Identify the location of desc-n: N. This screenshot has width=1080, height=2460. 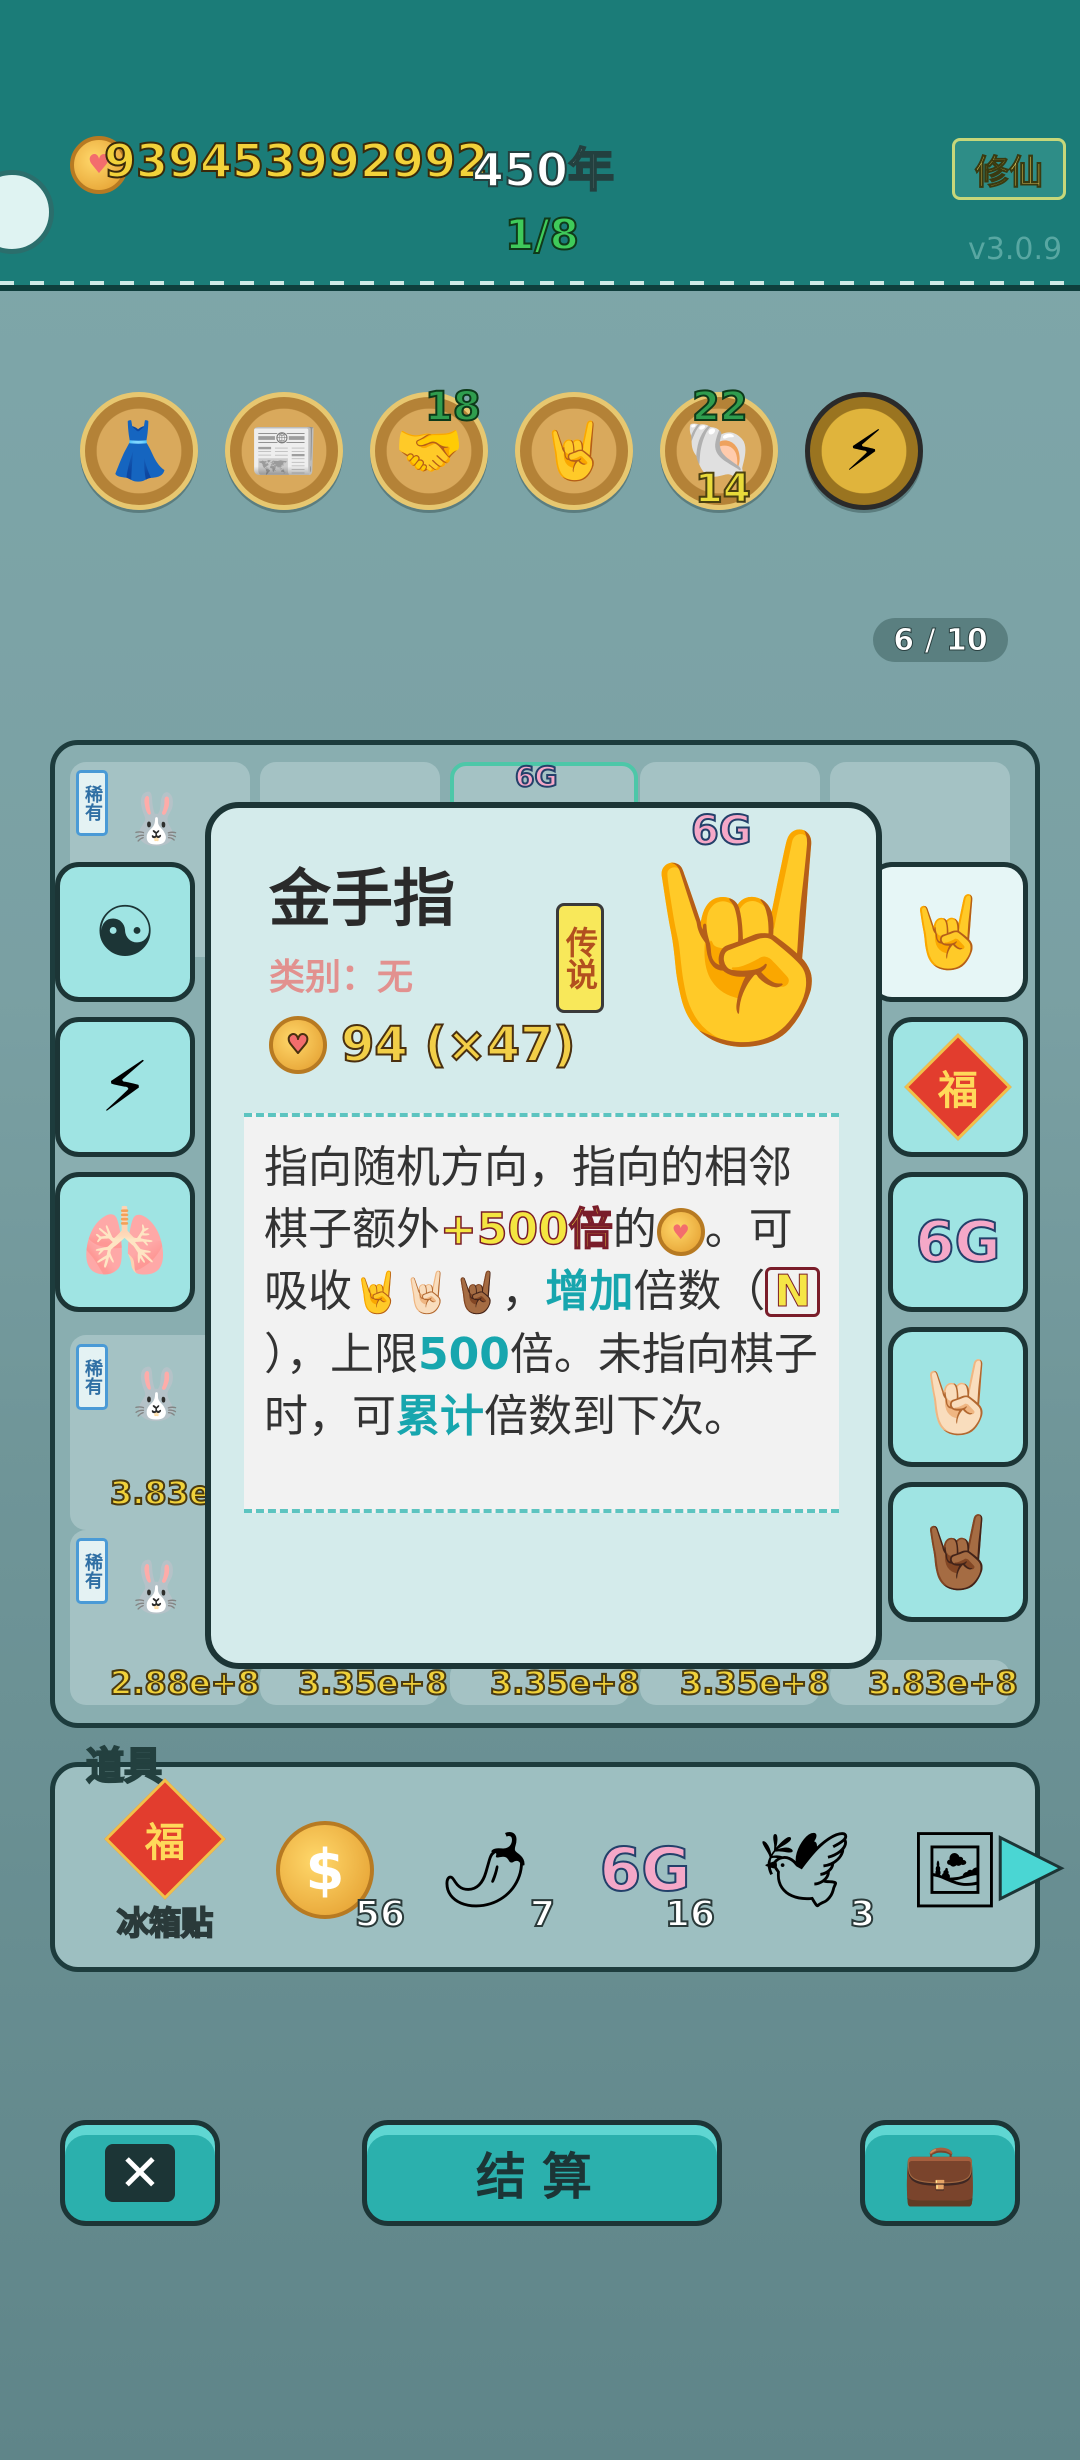
(793, 1292).